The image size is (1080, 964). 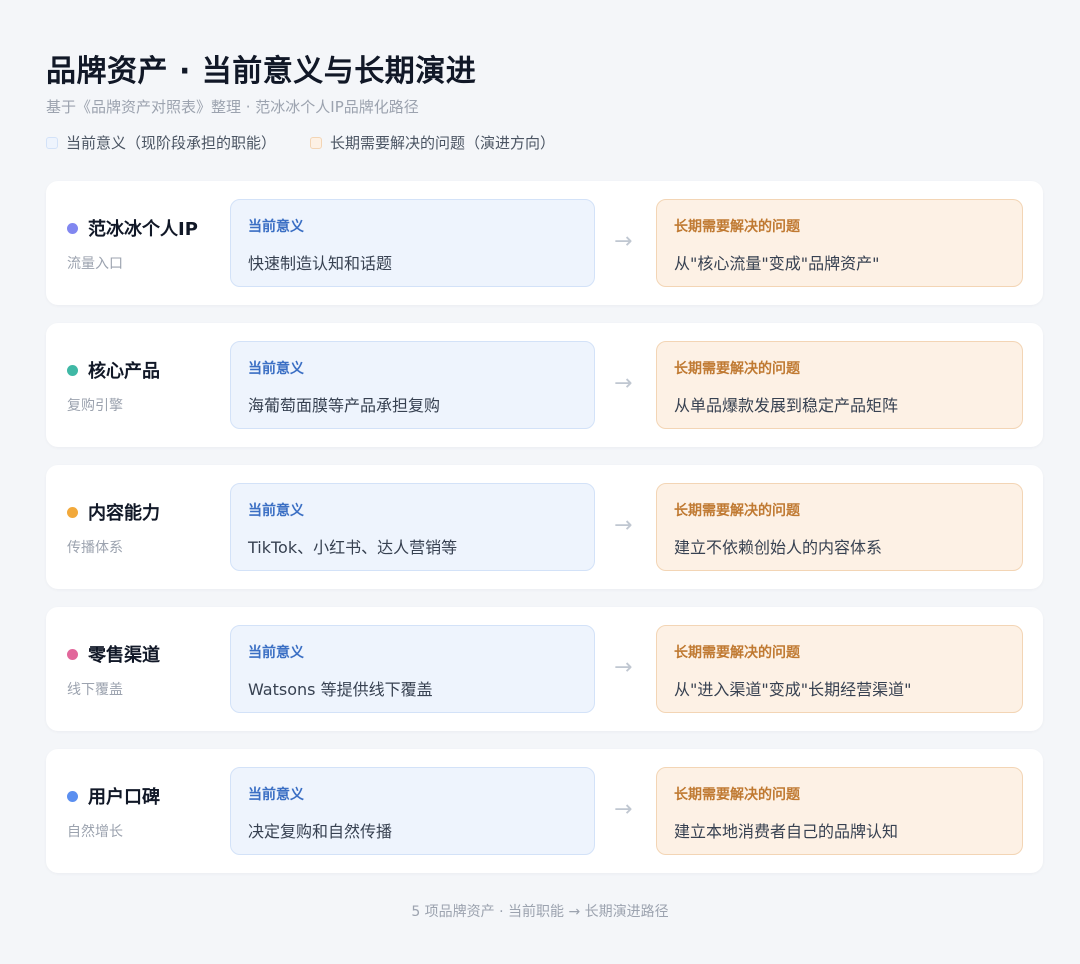 I want to click on current-meaning-text: Watsons 等提供线下覆盖, so click(x=340, y=689).